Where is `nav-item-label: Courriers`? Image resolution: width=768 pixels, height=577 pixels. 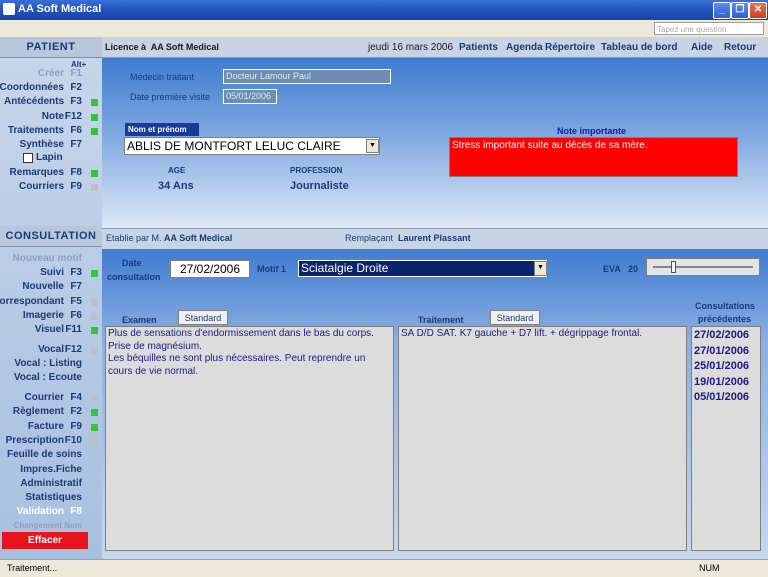 nav-item-label: Courriers is located at coordinates (41, 186).